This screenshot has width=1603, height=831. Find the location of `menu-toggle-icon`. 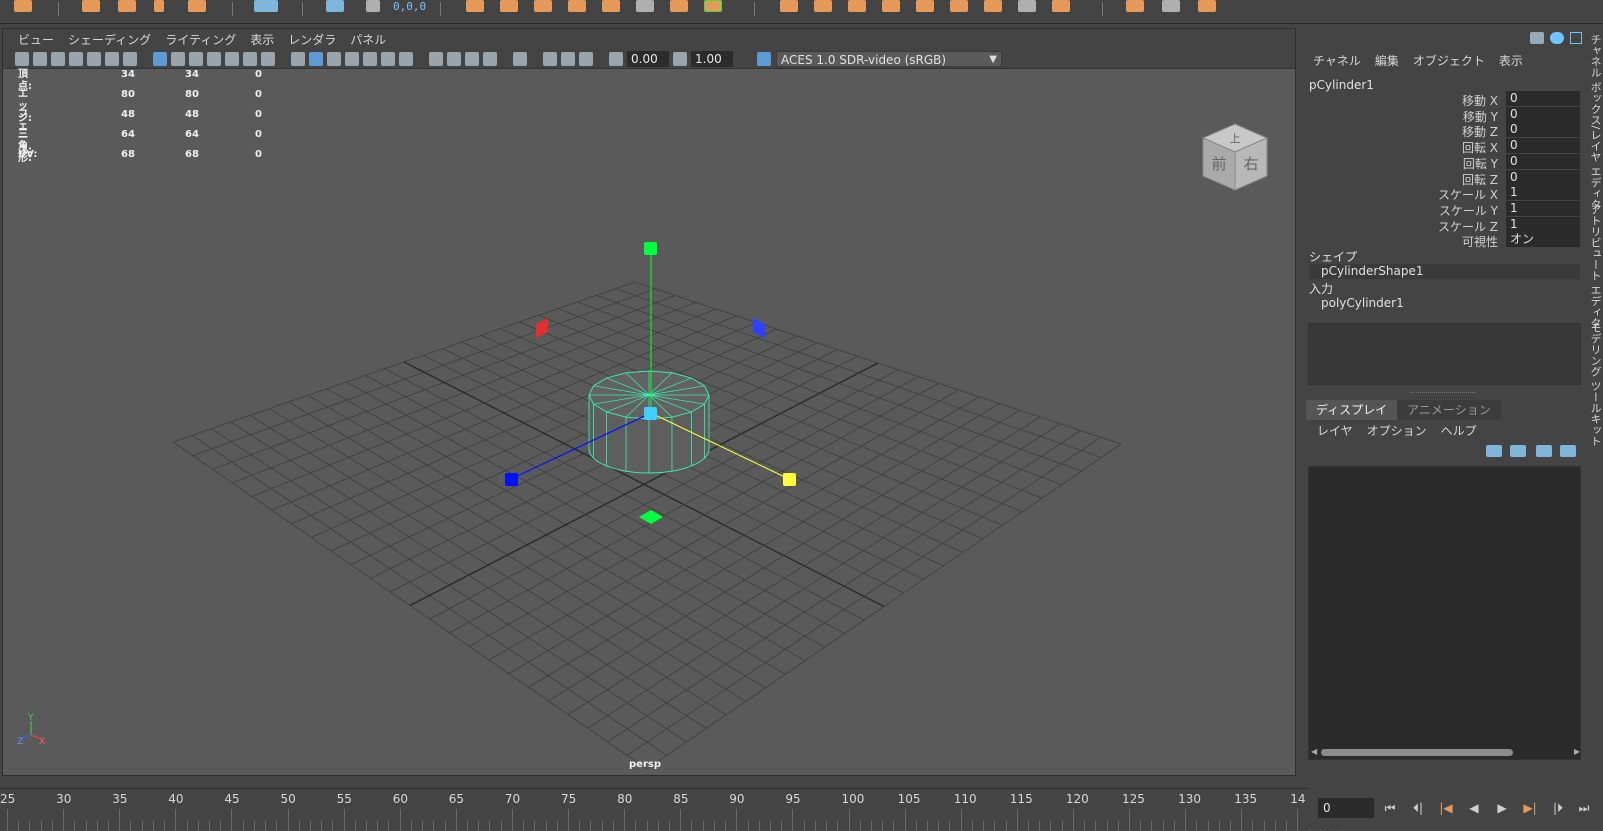

menu-toggle-icon is located at coordinates (1537, 38).